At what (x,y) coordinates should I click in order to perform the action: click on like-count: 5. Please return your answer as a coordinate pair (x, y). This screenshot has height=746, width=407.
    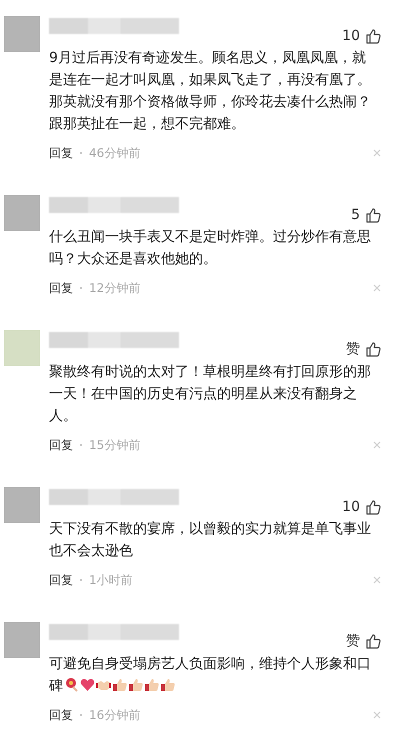
    Looking at the image, I should click on (355, 215).